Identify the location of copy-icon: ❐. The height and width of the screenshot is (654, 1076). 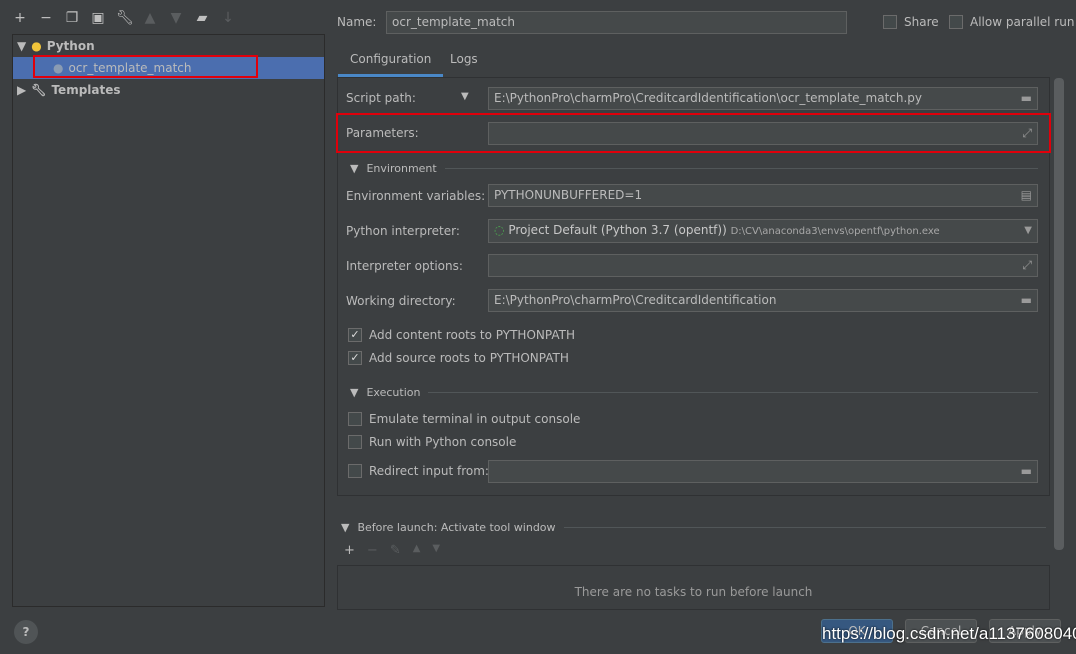
(72, 18).